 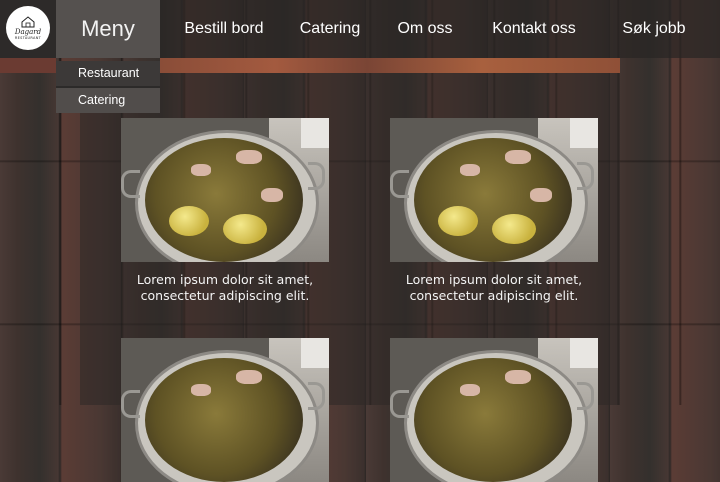 I want to click on nav-item-menu: Meny, so click(x=108, y=29).